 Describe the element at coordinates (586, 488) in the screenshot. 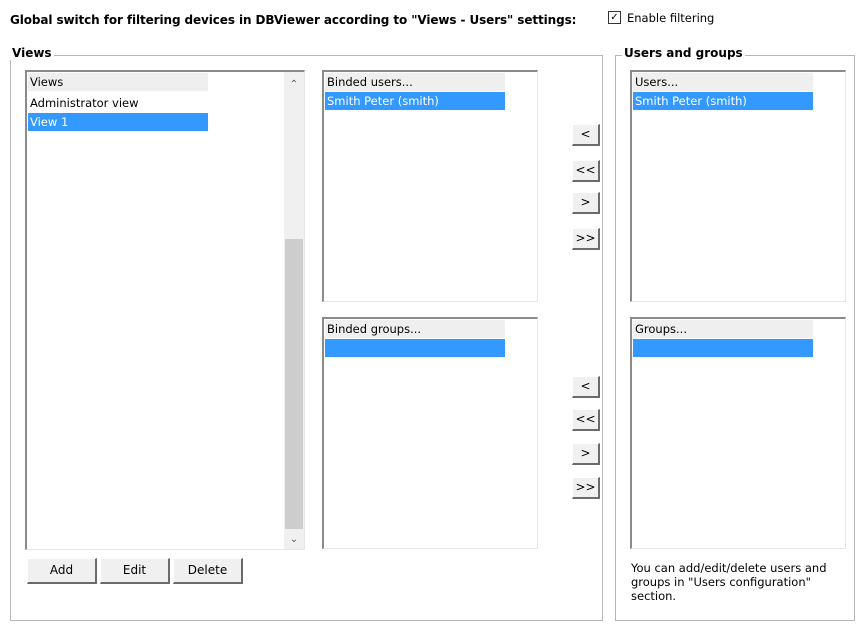

I see `add-all-groups-button: >>` at that location.